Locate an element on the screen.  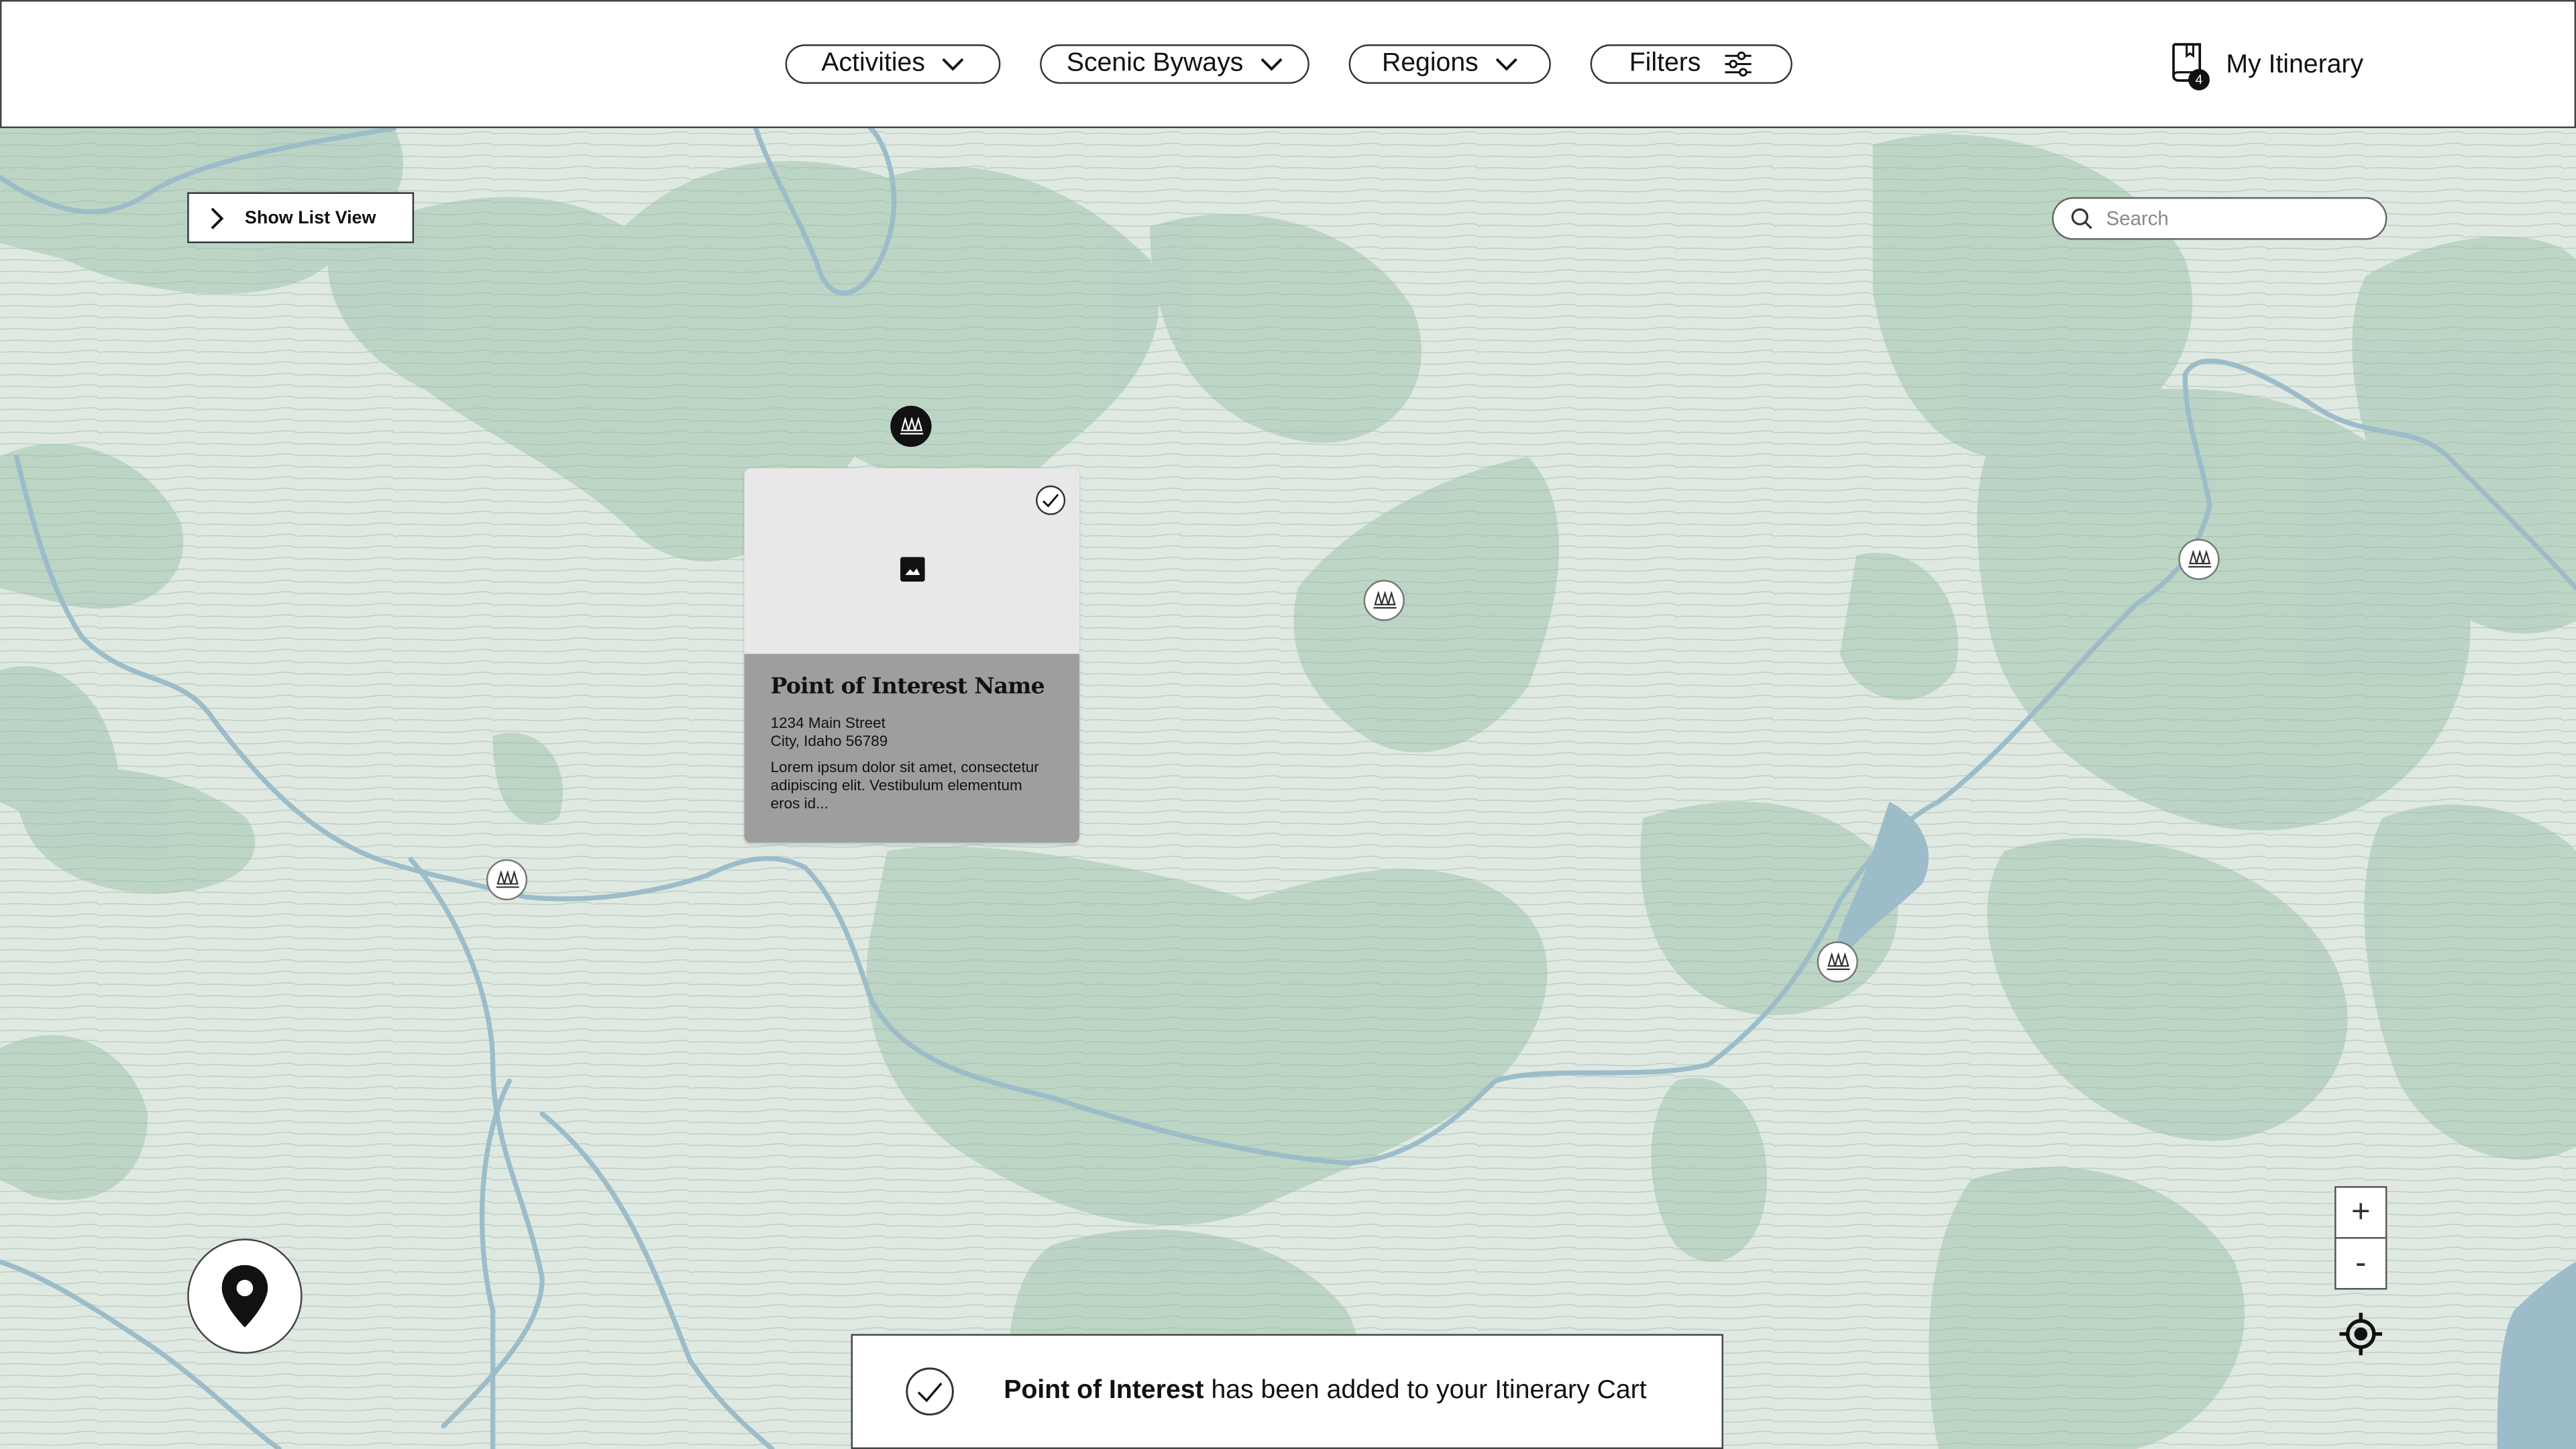
zoom-in-button: + is located at coordinates (2360, 1212).